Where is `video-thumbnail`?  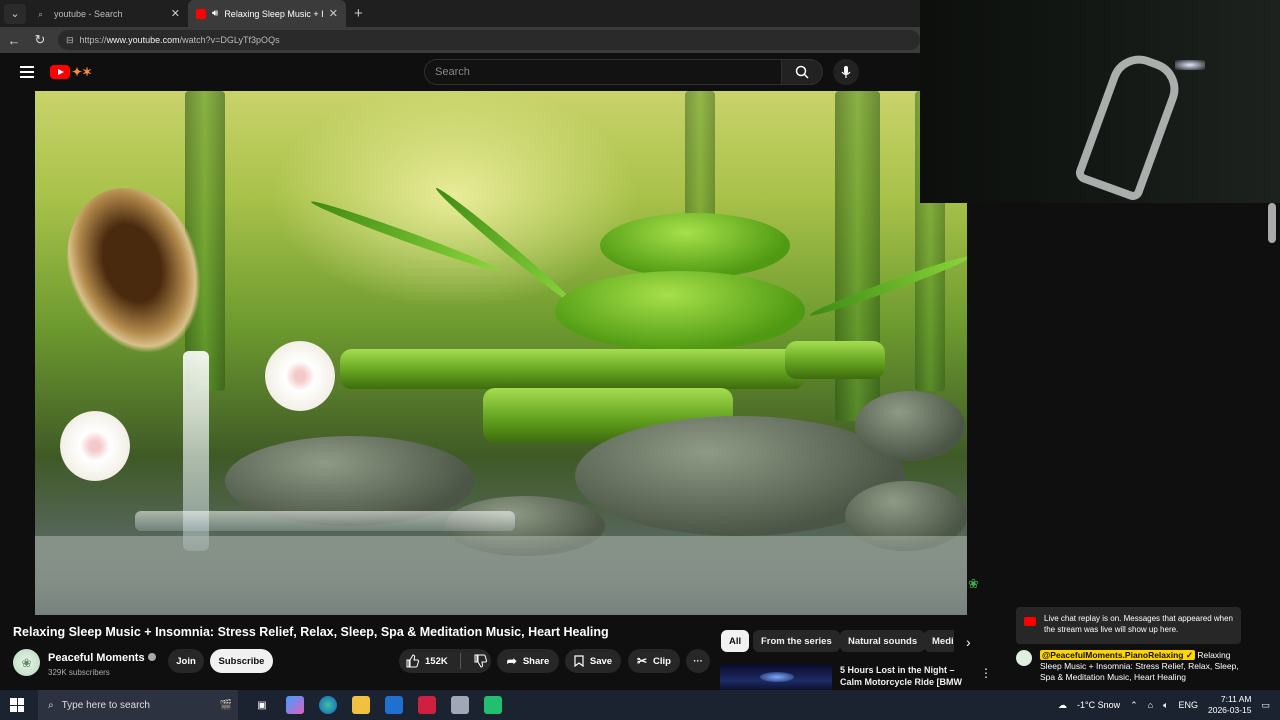 video-thumbnail is located at coordinates (776, 678).